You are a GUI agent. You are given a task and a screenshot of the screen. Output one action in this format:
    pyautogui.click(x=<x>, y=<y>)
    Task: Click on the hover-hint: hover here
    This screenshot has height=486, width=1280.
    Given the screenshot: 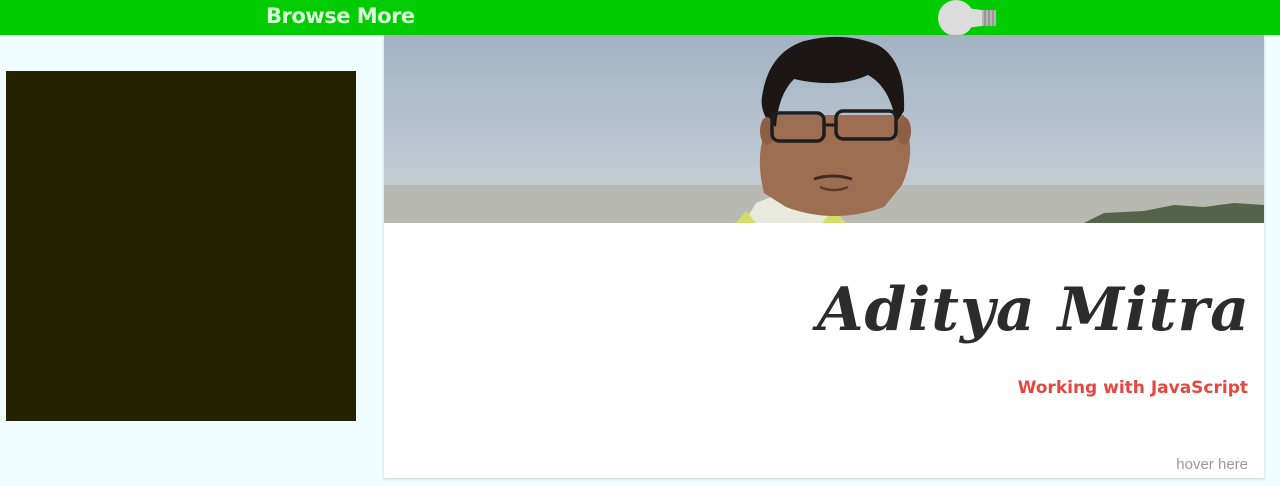 What is the action you would take?
    pyautogui.click(x=1212, y=464)
    